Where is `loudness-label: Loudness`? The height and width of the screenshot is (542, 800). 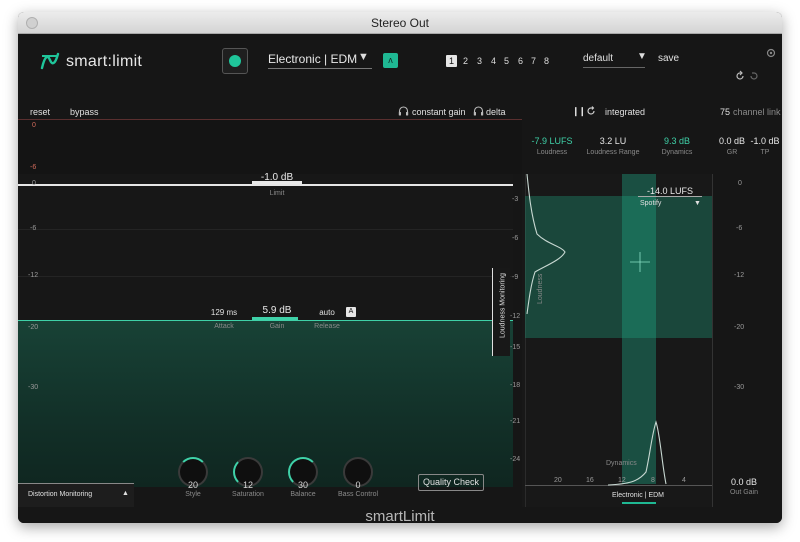
loudness-label: Loudness is located at coordinates (552, 152).